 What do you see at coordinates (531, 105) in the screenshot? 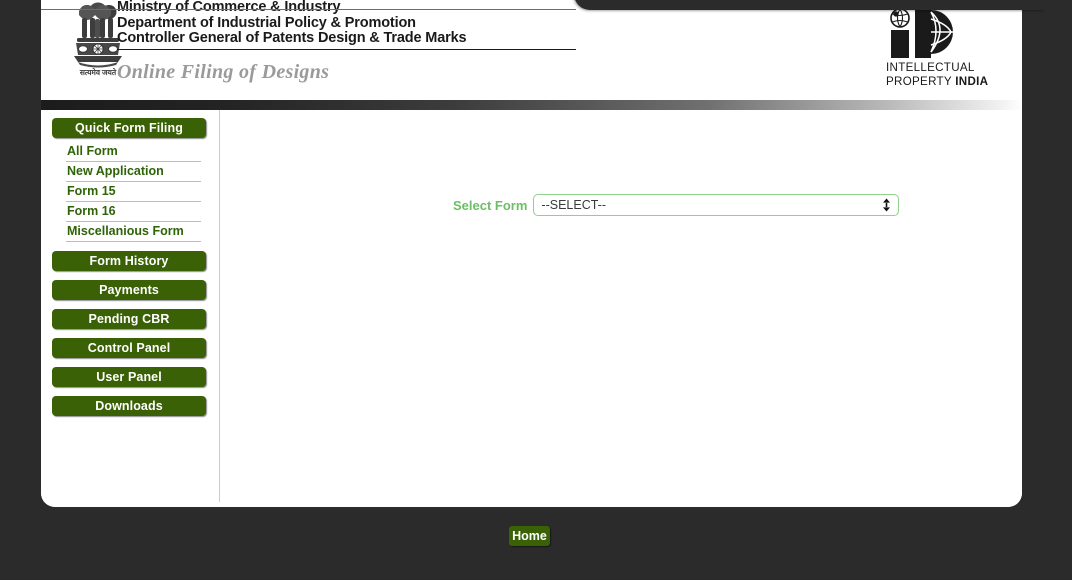
I see `header-separator-gradient` at bounding box center [531, 105].